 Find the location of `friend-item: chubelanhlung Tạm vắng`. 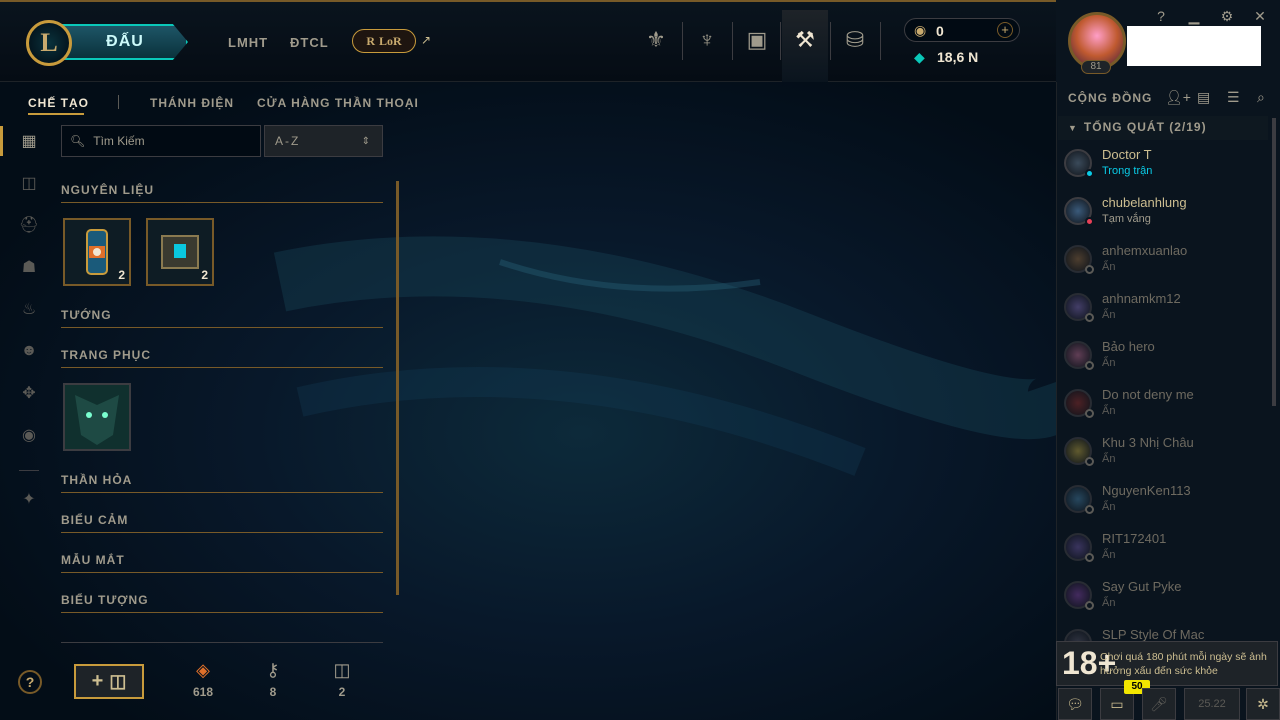

friend-item: chubelanhlung Tạm vắng is located at coordinates (1162, 214).